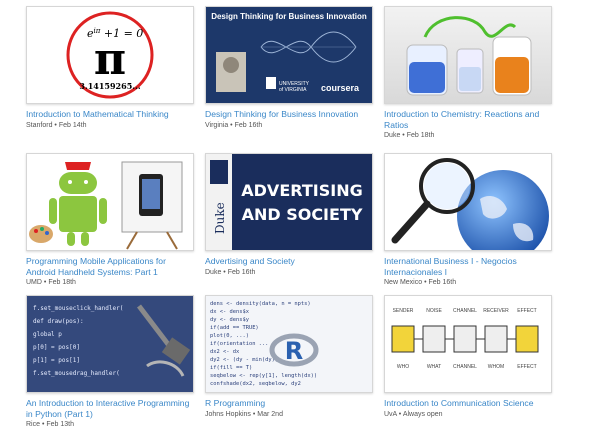  Describe the element at coordinates (289, 403) in the screenshot. I see `course-title-link: R Programming` at that location.